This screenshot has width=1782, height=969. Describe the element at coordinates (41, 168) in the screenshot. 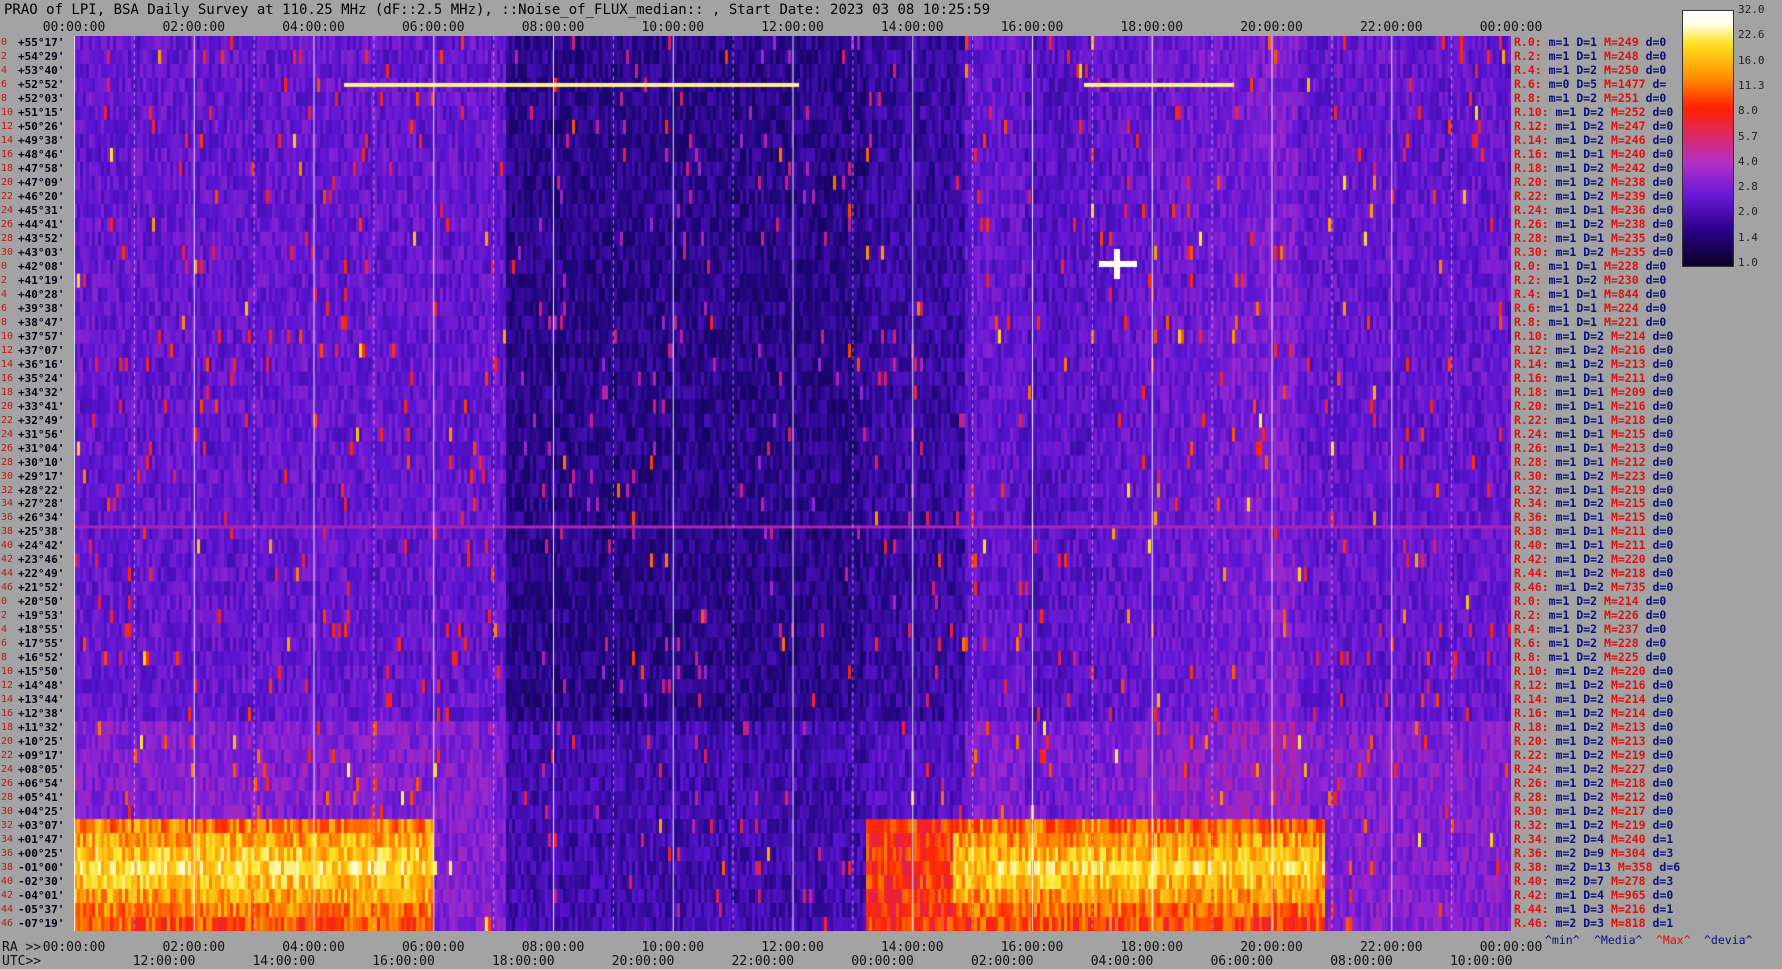

I see `declination-label: +47°58'` at that location.